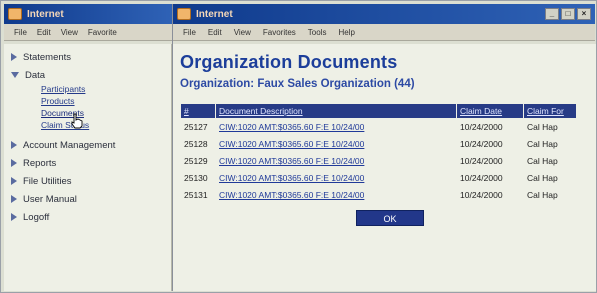 This screenshot has height=293, width=597. I want to click on page-title: Organization Documents, so click(289, 62).